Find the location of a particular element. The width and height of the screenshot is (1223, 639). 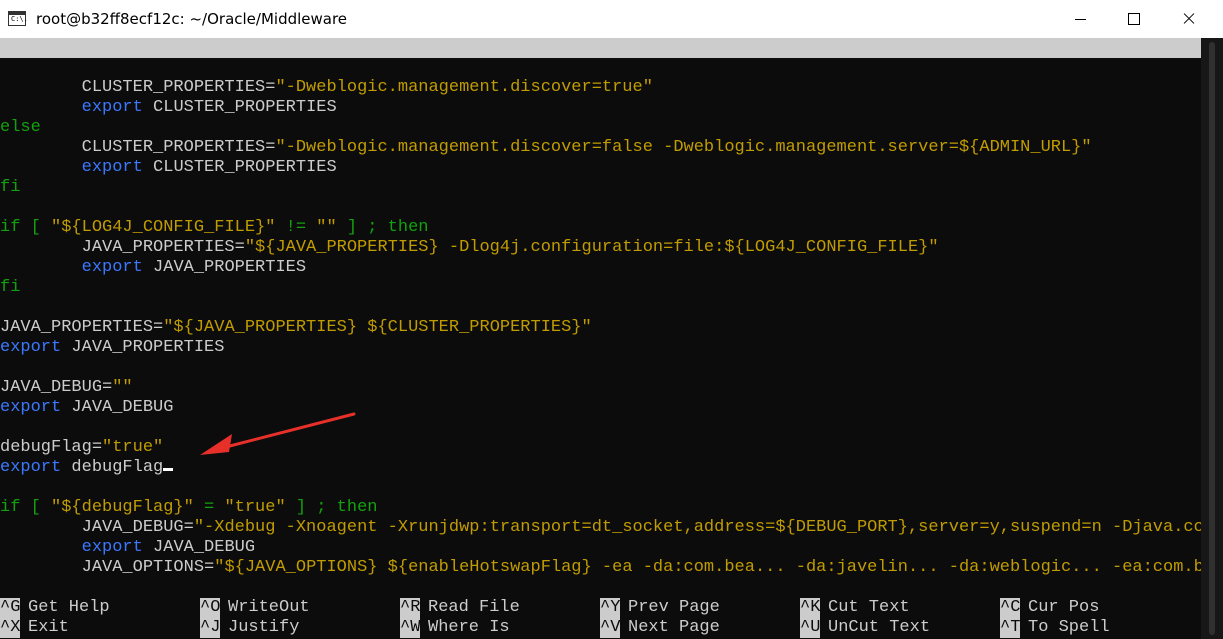

shortcut-exit: ^X Exit is located at coordinates (34, 628).